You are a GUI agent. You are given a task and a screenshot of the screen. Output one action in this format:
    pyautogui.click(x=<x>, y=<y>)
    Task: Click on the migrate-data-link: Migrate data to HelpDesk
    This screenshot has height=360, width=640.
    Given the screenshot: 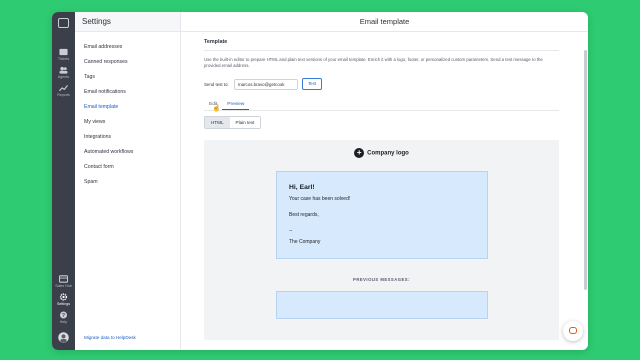 What is the action you would take?
    pyautogui.click(x=110, y=337)
    